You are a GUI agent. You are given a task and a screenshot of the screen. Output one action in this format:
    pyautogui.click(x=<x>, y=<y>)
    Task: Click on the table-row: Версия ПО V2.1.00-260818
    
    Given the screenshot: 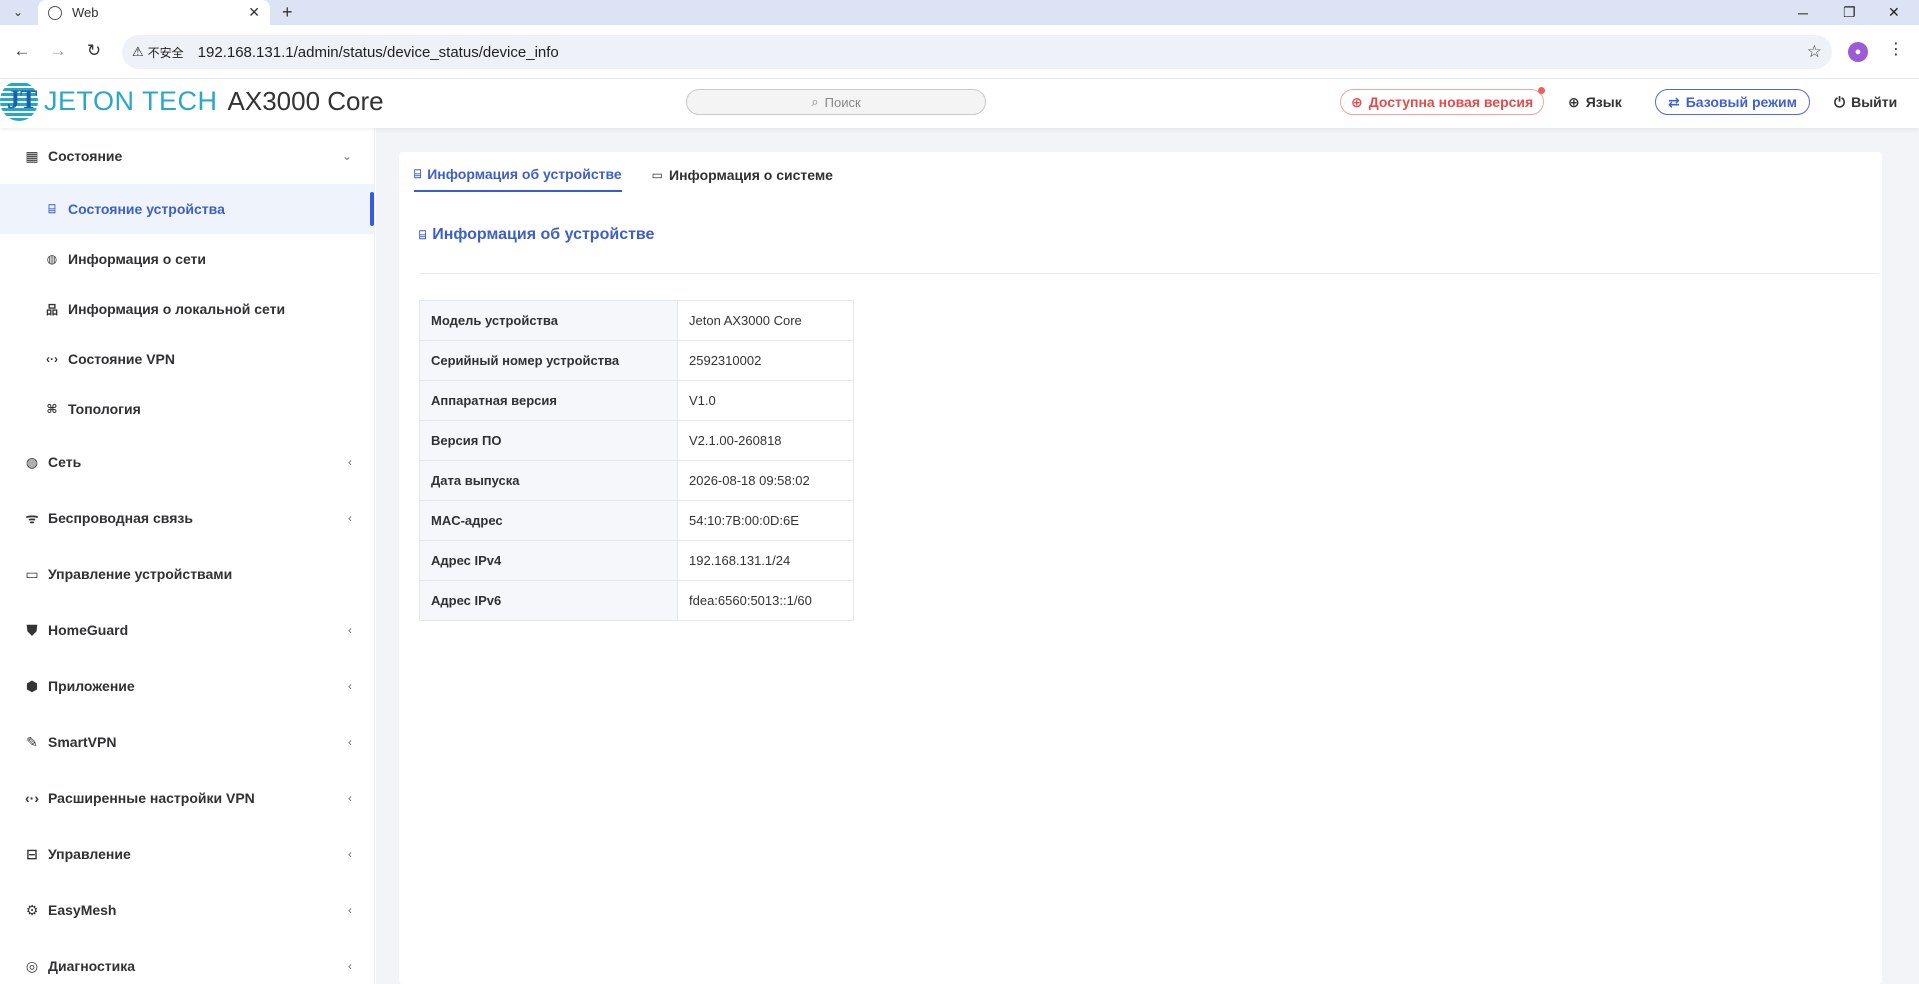 What is the action you would take?
    pyautogui.click(x=636, y=440)
    